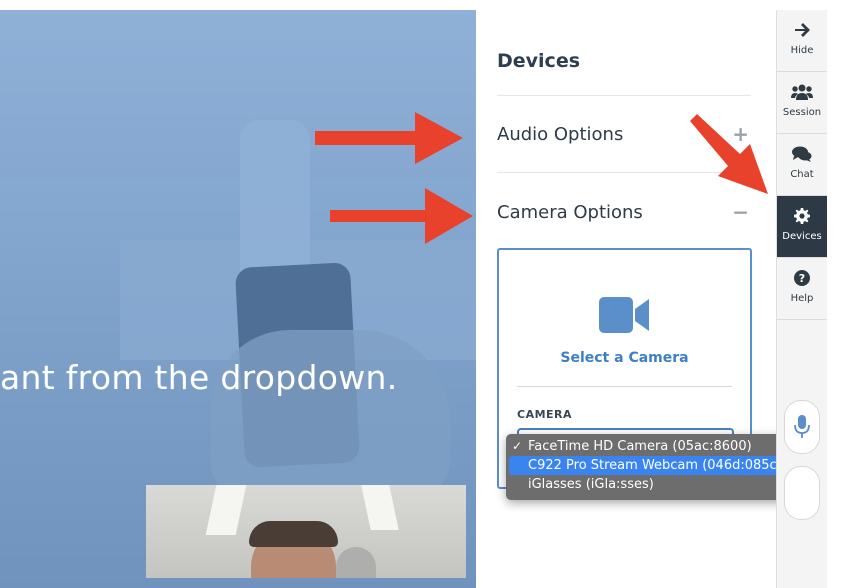  I want to click on camera-option-label: C922 Pro Stream Webcam (046d:085c), so click(655, 465).